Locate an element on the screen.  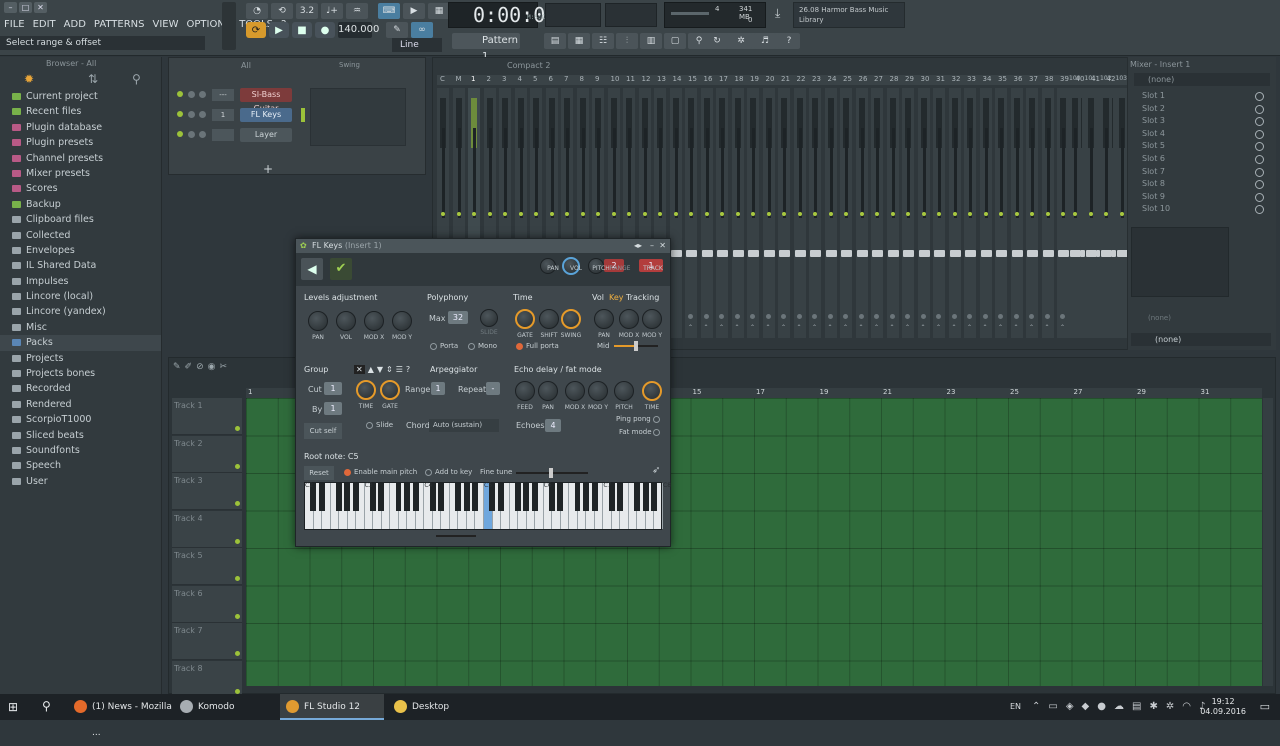
tray-shield-icon: ◆ is located at coordinates (1086, 706).